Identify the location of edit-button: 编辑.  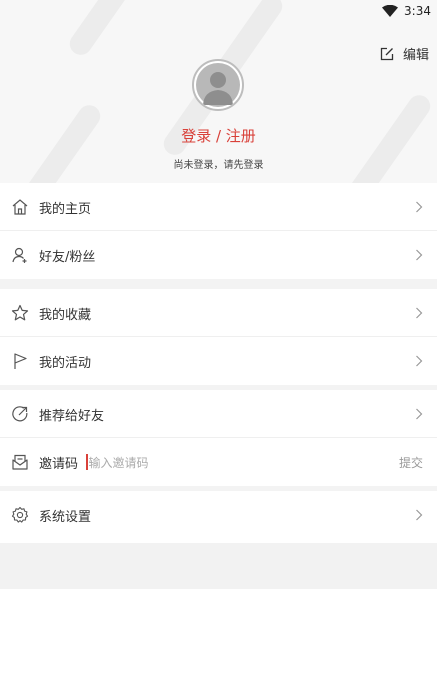
(404, 53).